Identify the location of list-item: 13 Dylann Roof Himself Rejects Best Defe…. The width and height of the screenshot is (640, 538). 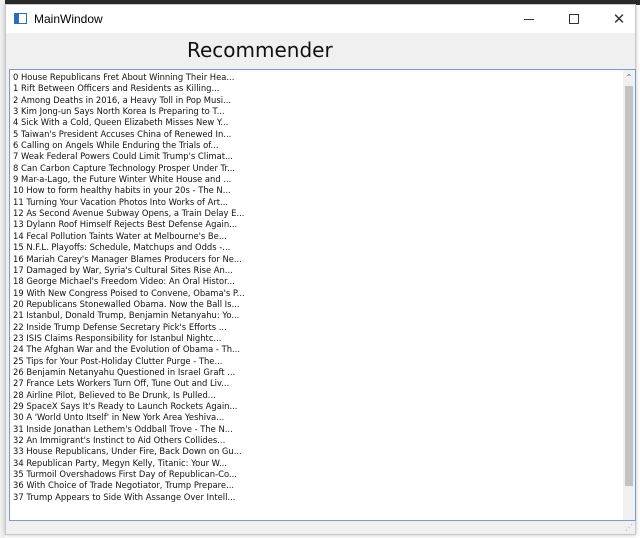
(315, 224).